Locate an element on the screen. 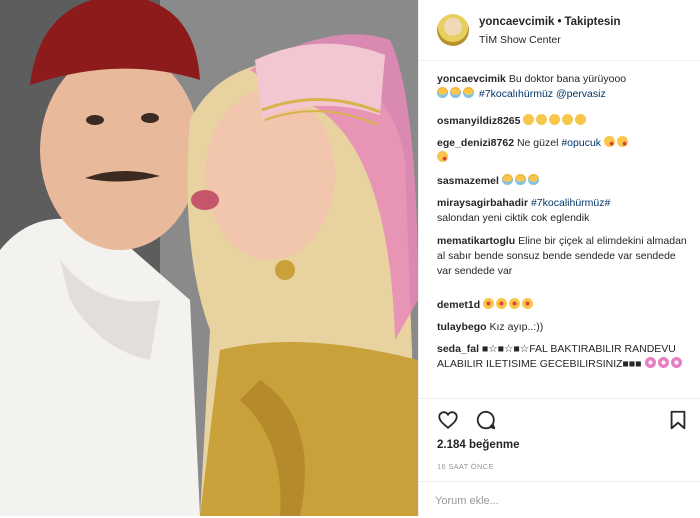 The width and height of the screenshot is (700, 518). post-header: yoncaevcimik • Takiptesin TİM Show Center is located at coordinates (559, 30).